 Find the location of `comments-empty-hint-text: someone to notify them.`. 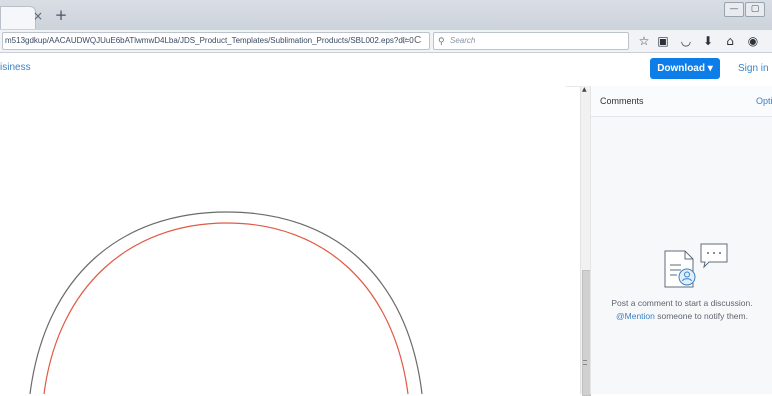

comments-empty-hint-text: someone to notify them. is located at coordinates (701, 316).